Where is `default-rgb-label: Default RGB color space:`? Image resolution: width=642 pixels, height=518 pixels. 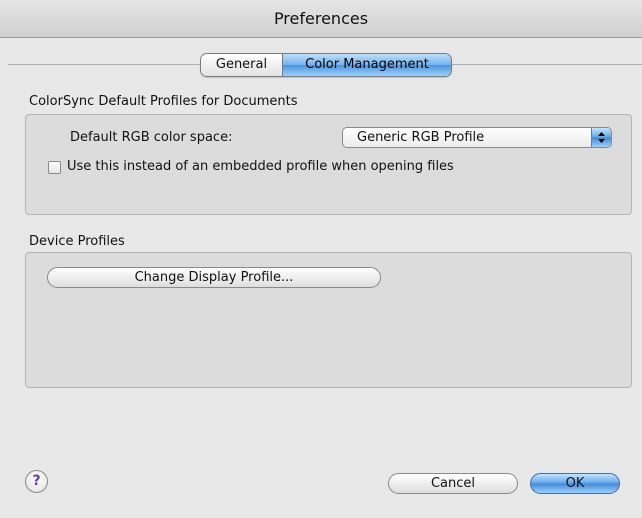
default-rgb-label: Default RGB color space: is located at coordinates (151, 137).